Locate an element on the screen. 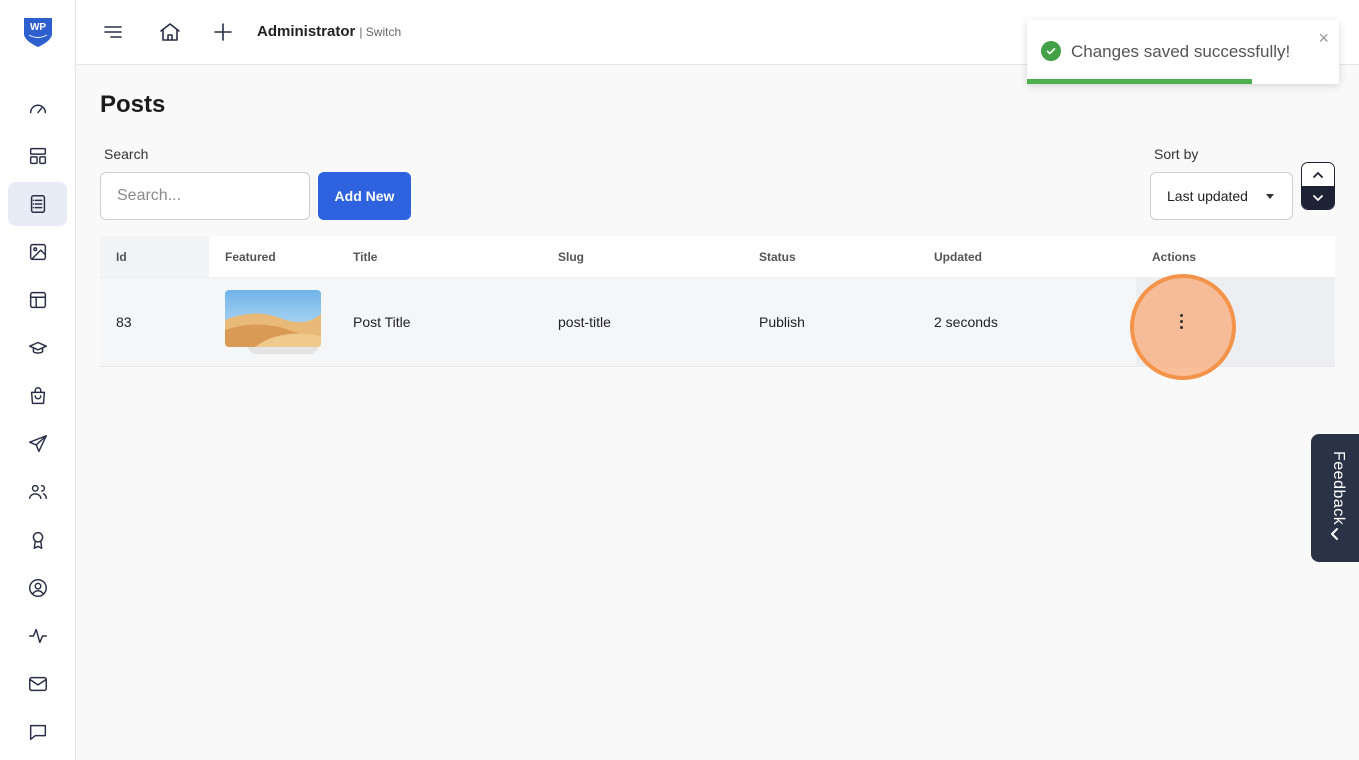 The width and height of the screenshot is (1359, 760). featured-image-thumbnail is located at coordinates (273, 318).